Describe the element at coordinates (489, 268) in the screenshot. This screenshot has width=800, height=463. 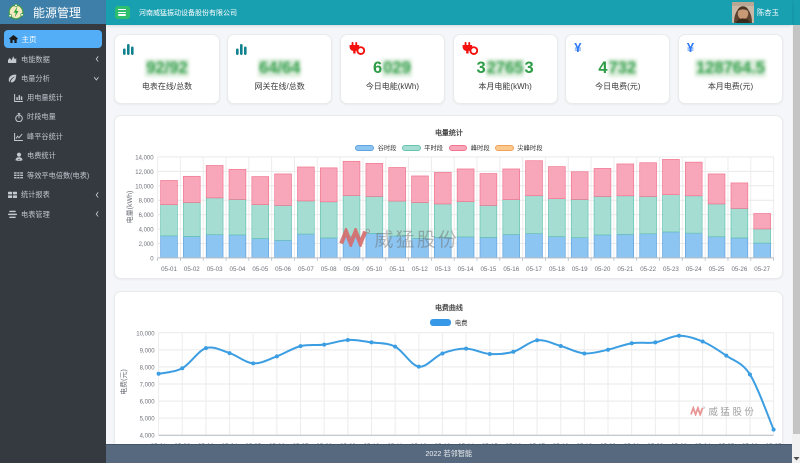
I see `svg-text: 05-15` at that location.